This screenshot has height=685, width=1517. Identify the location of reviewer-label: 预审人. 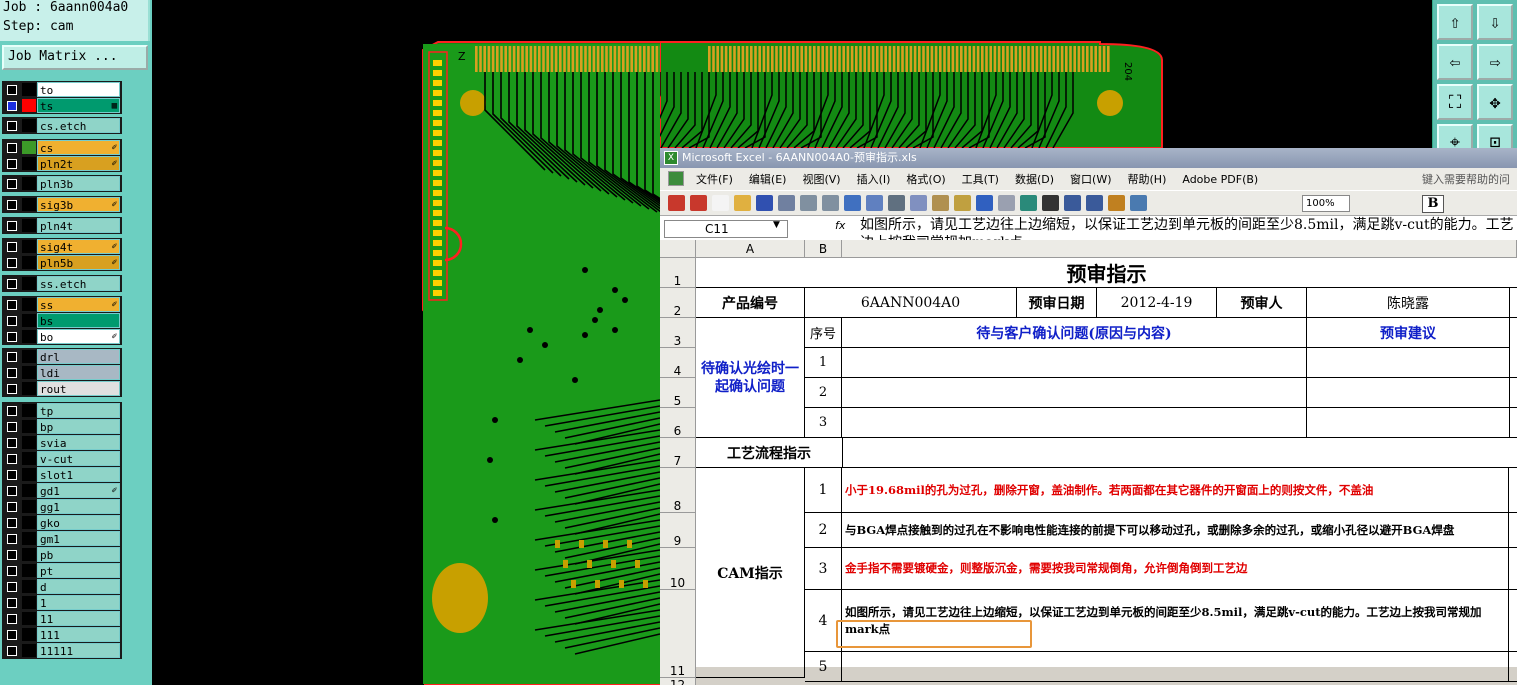
(1262, 303).